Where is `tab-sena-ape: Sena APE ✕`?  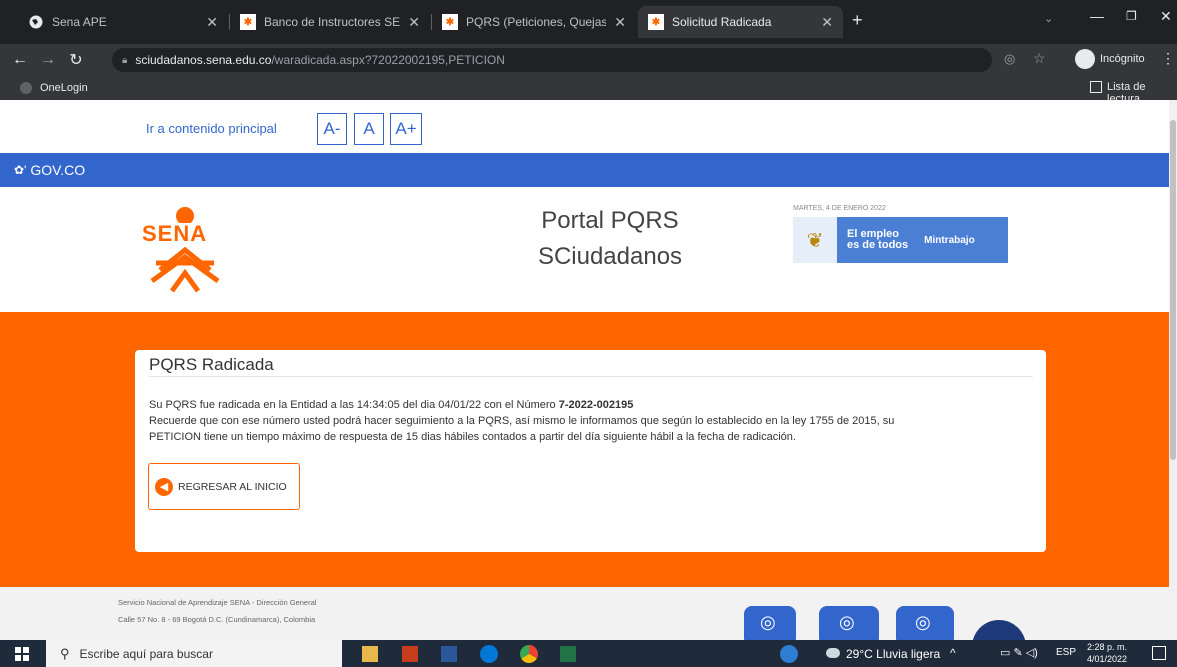 tab-sena-ape: Sena APE ✕ is located at coordinates (123, 22).